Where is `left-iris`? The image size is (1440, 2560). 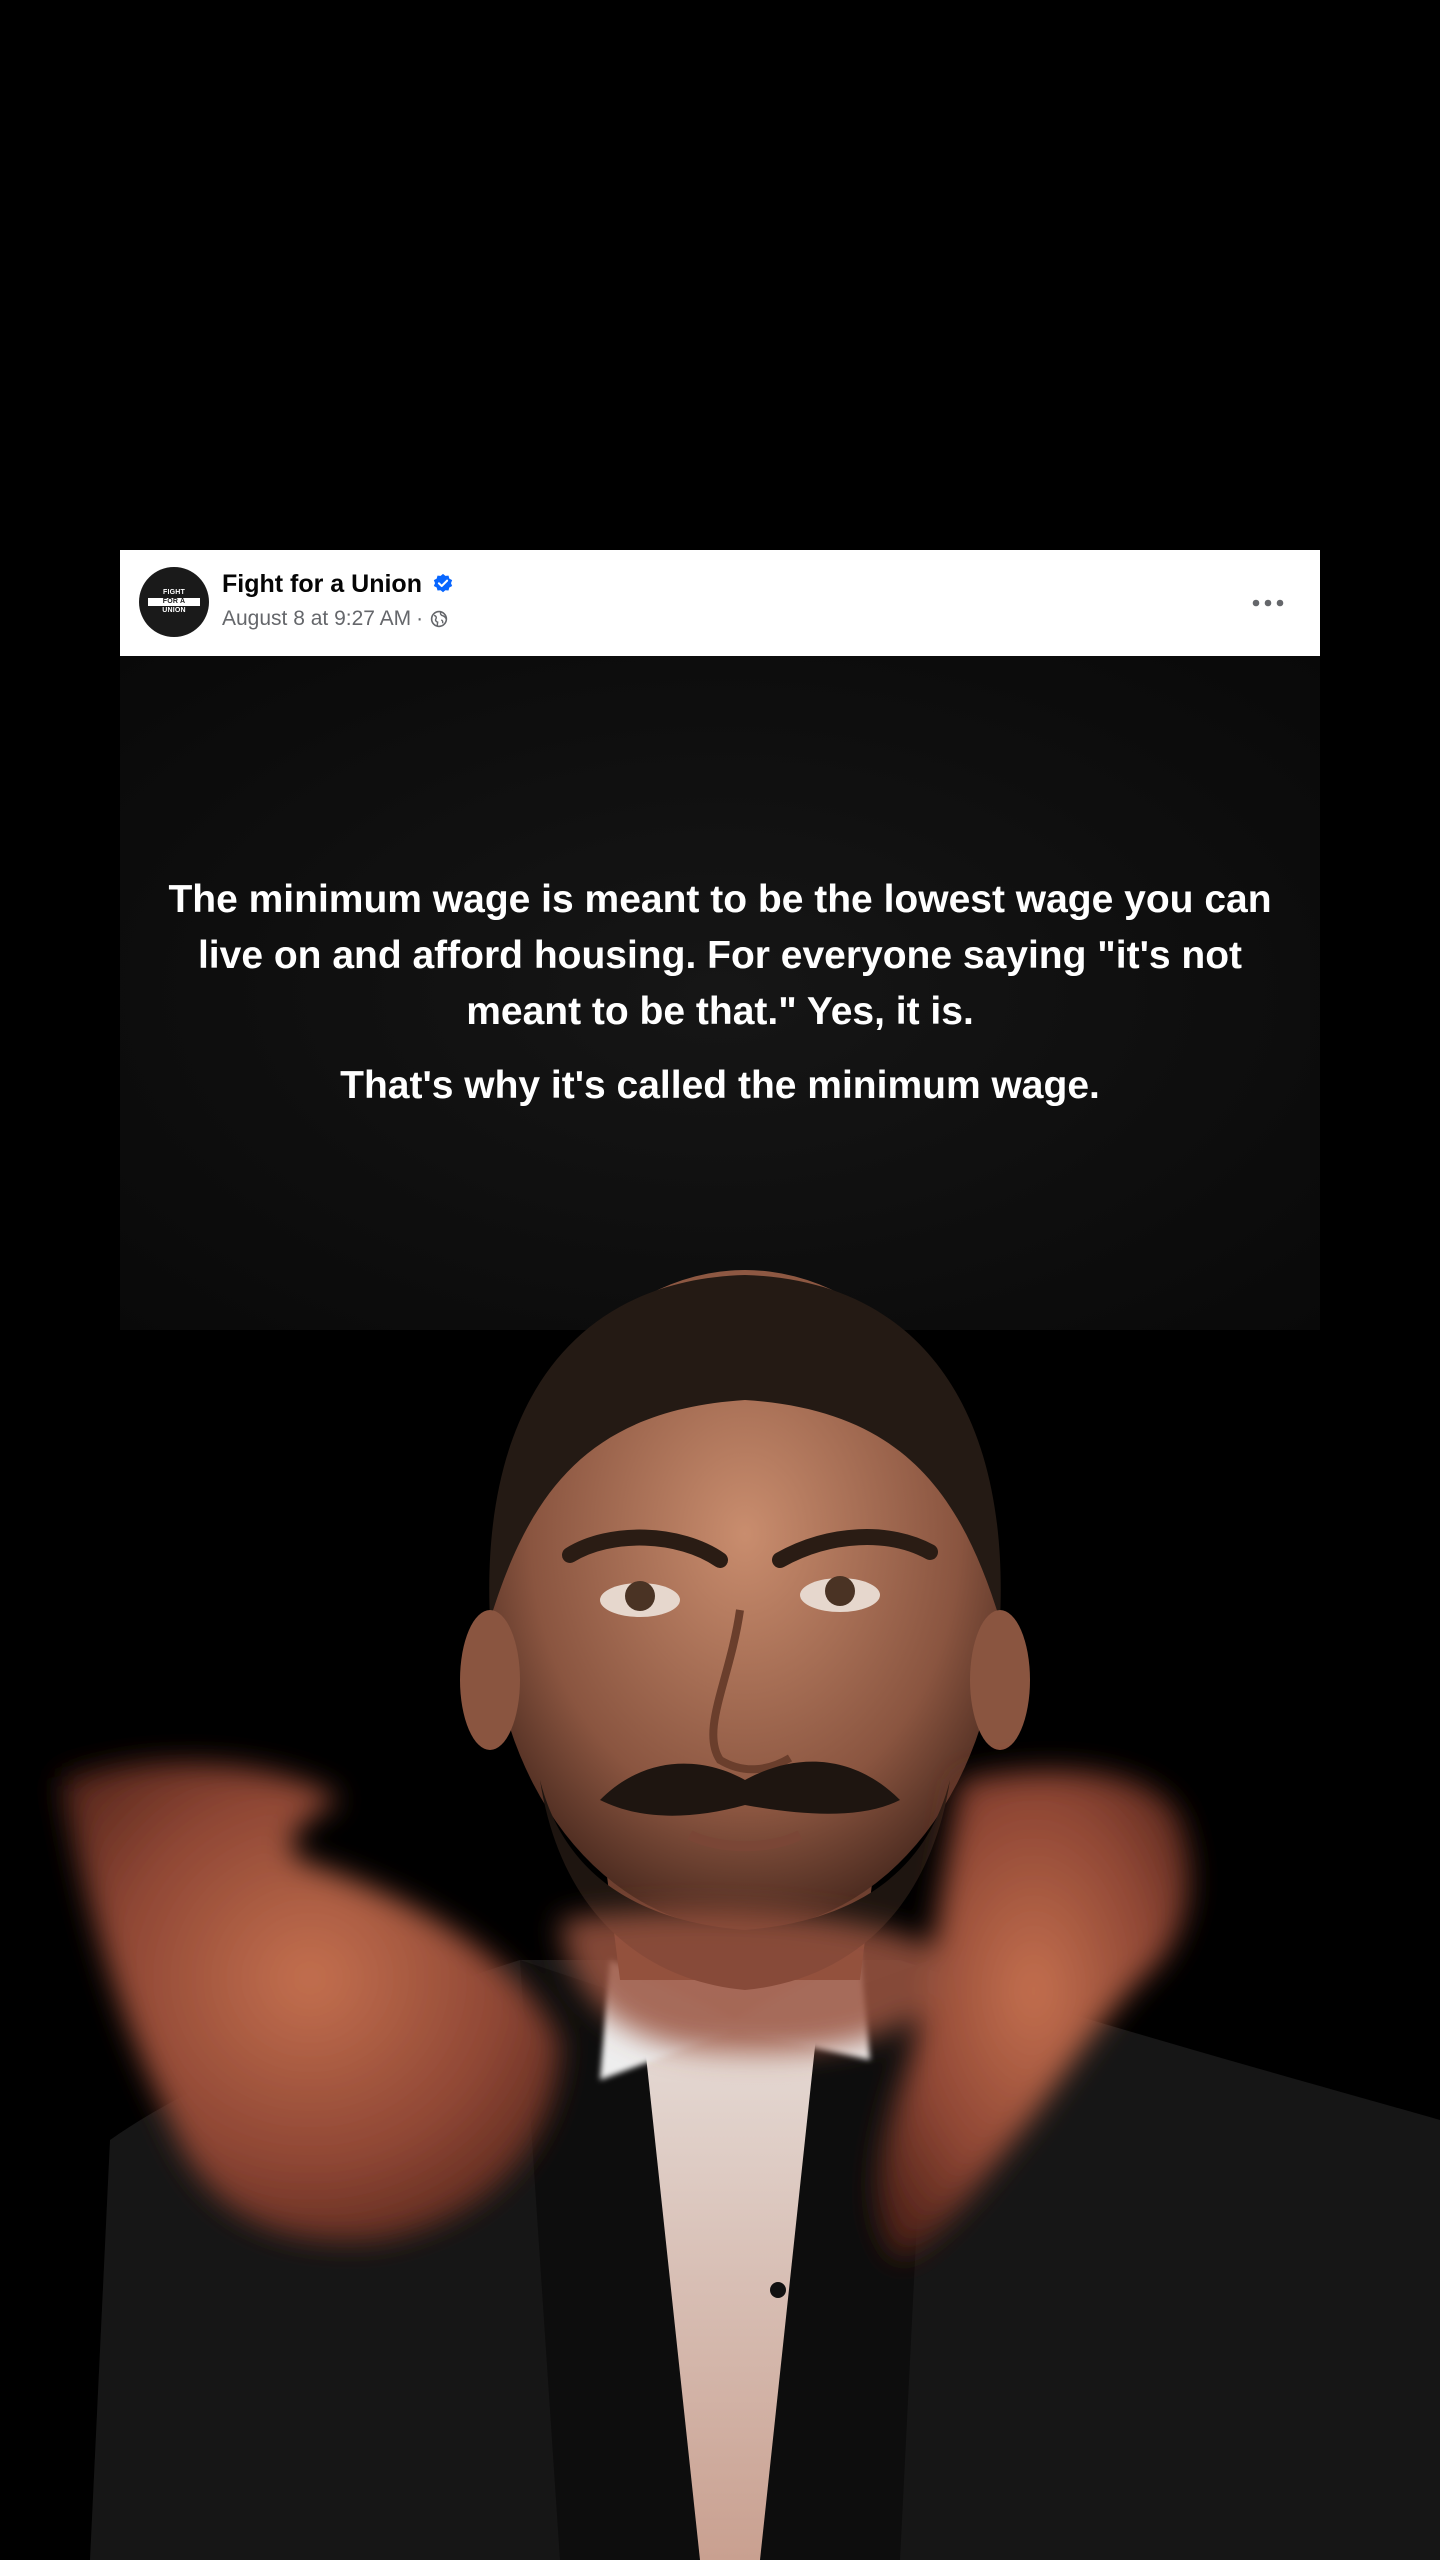 left-iris is located at coordinates (640, 1596).